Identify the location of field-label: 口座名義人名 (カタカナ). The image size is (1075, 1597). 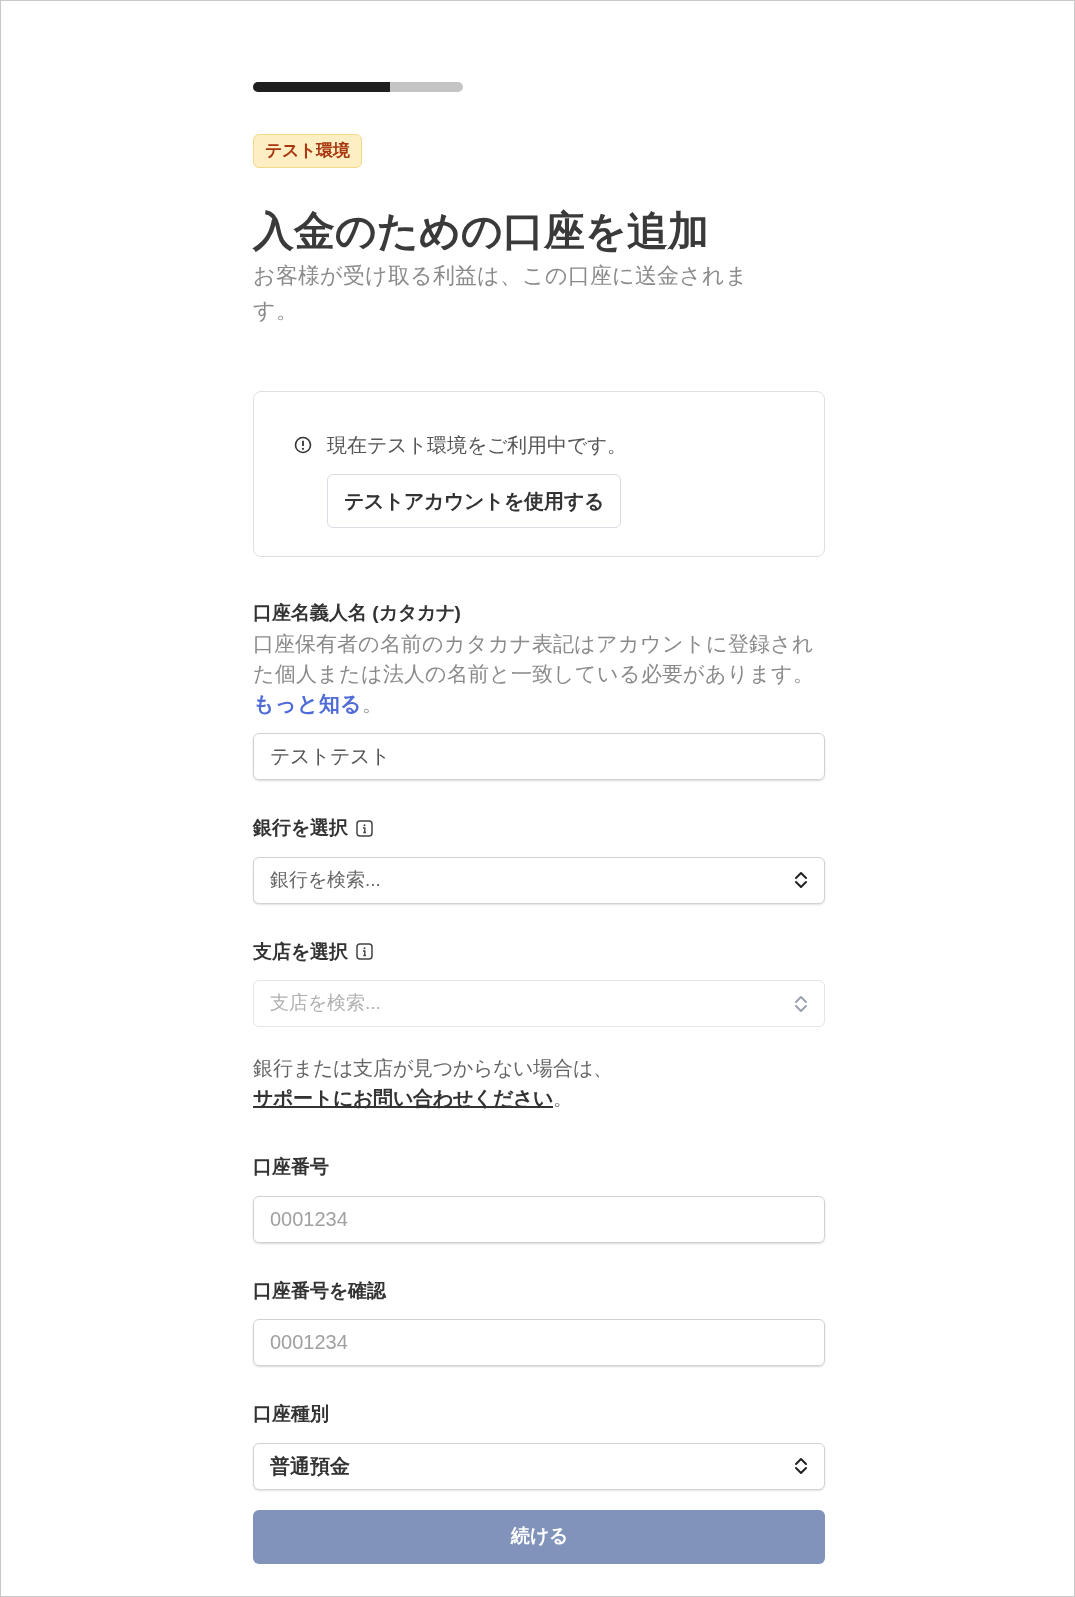
(357, 612).